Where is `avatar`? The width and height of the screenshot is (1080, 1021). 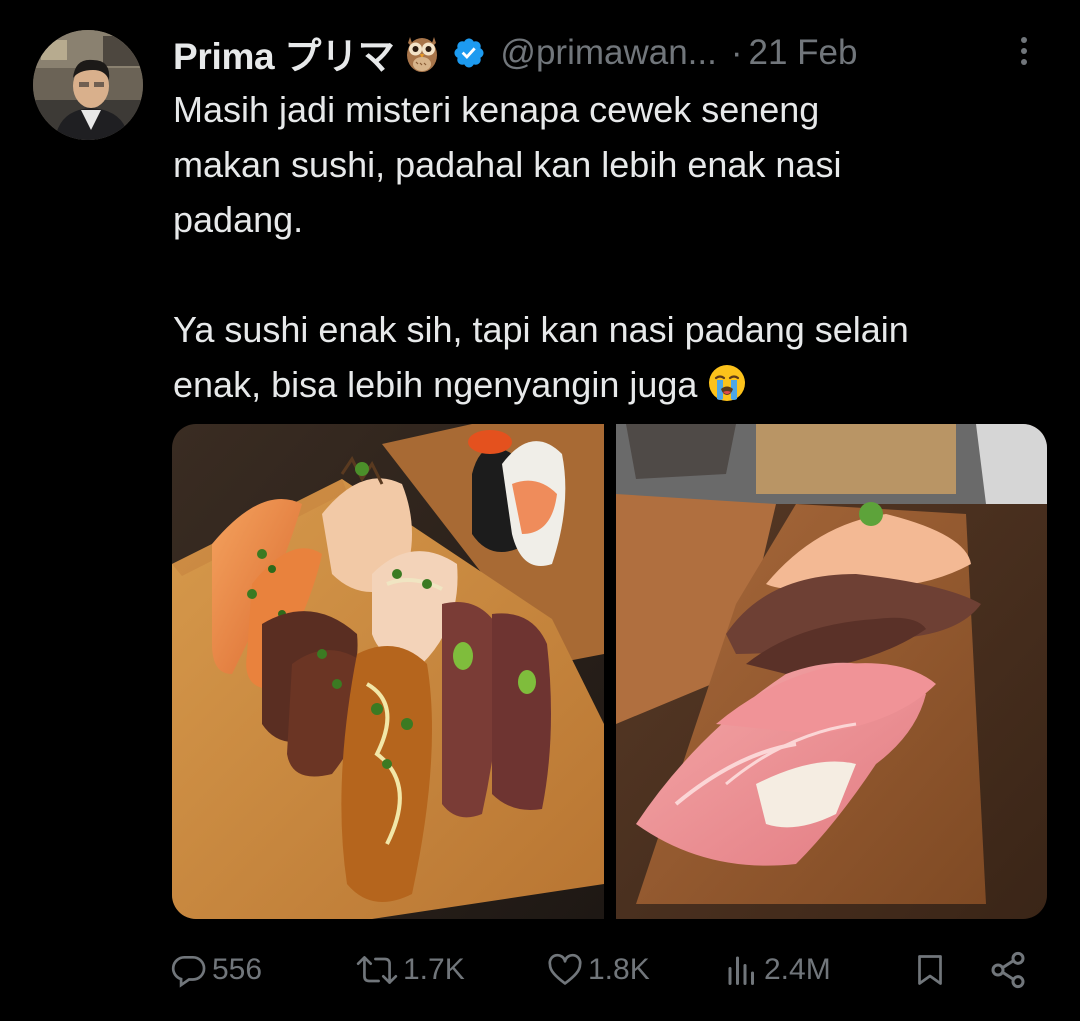
avatar is located at coordinates (88, 85).